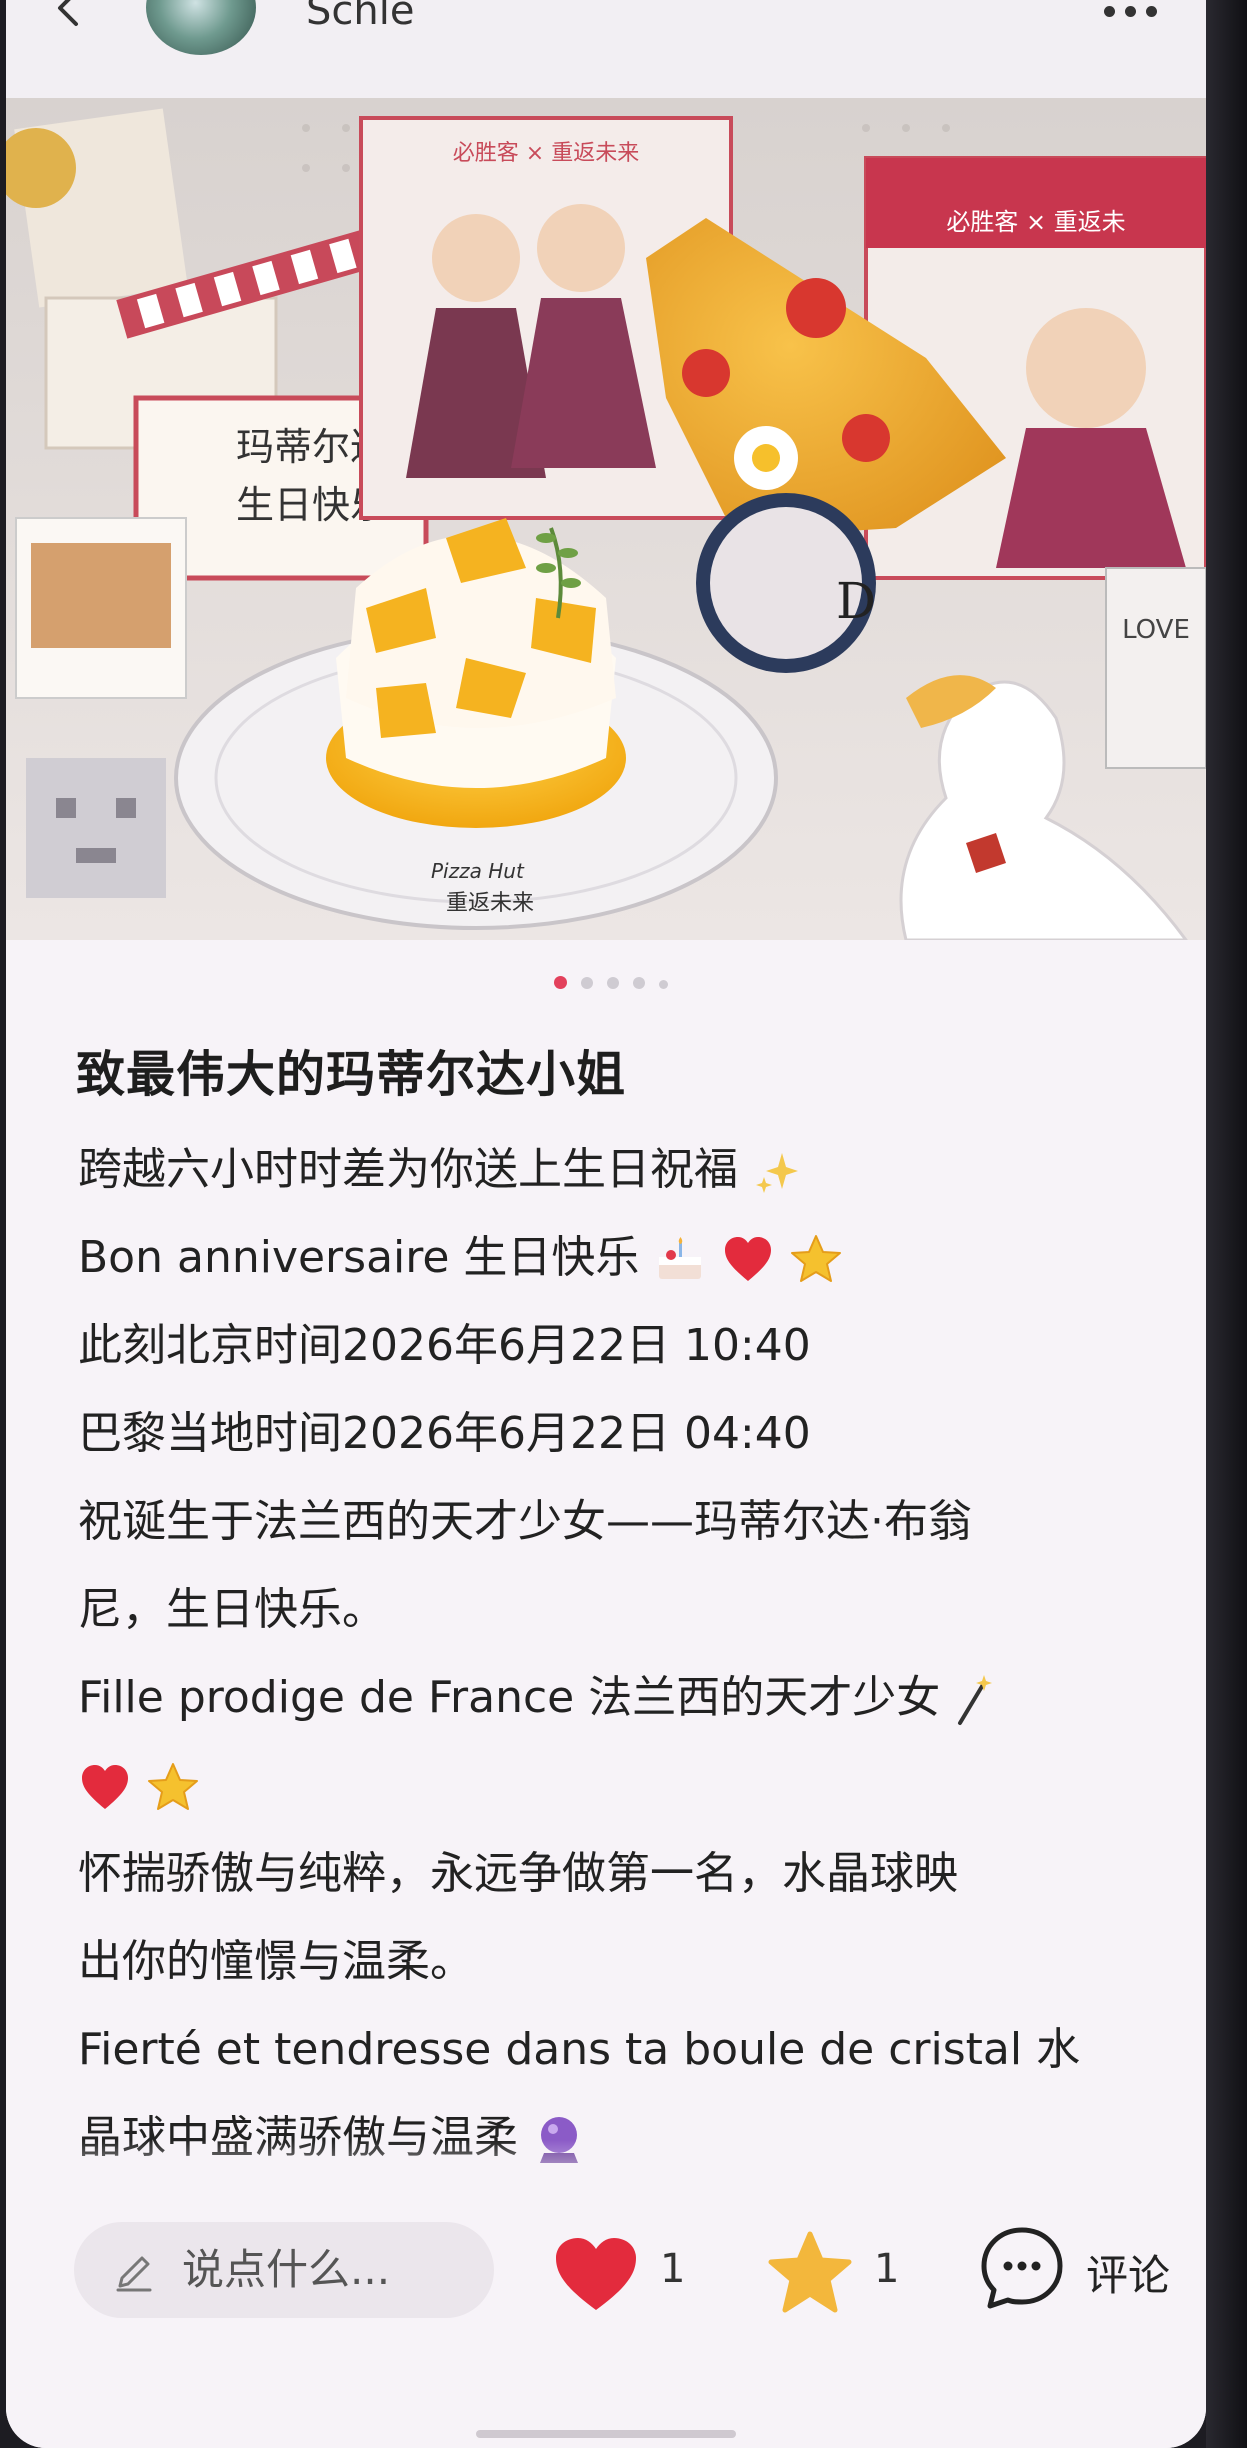 This screenshot has width=1247, height=2448. I want to click on post-title: 致最伟大的玛蒂尔达小姐, so click(351, 1074).